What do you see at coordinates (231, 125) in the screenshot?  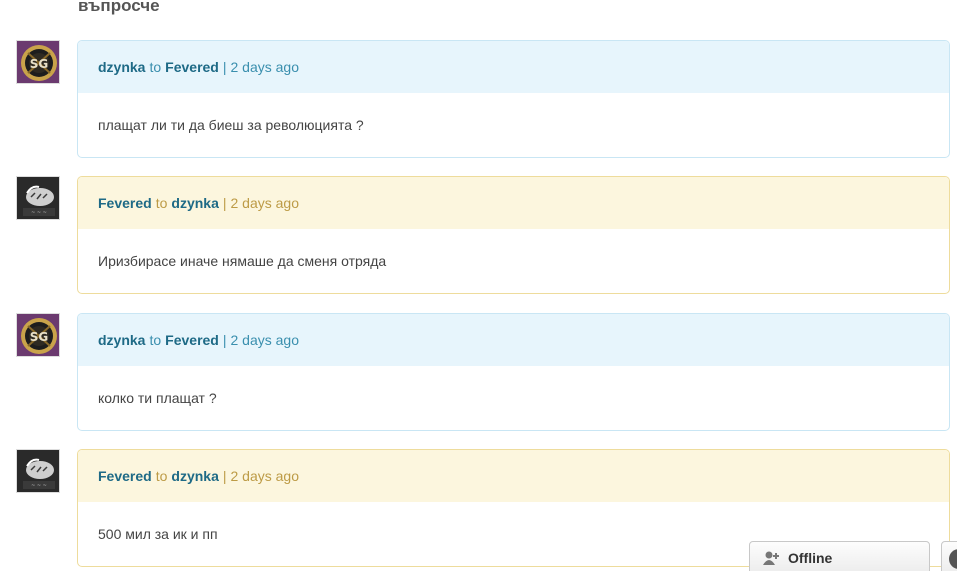 I see `message-text: плащат ли ти да биеш за революцията ?` at bounding box center [231, 125].